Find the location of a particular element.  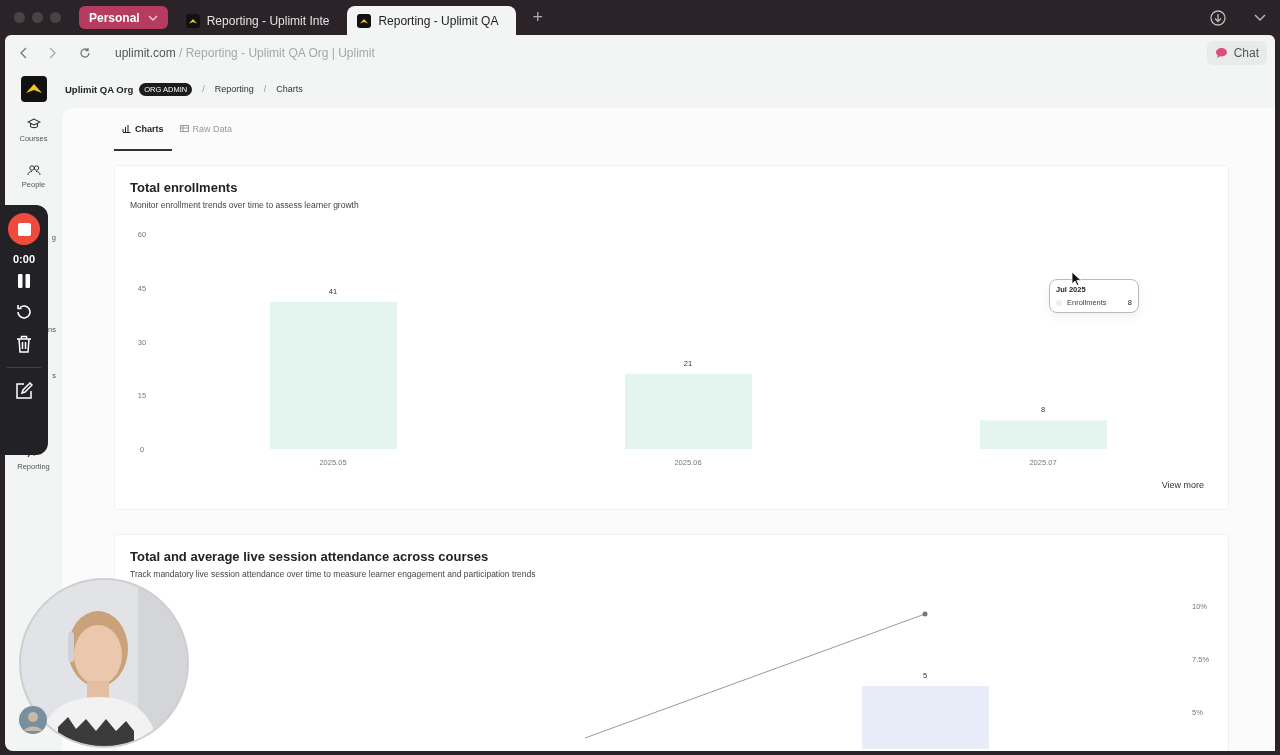

card-subtitle: Monitor enrollment trends over time to assess learner growth is located at coordinates (245, 205).